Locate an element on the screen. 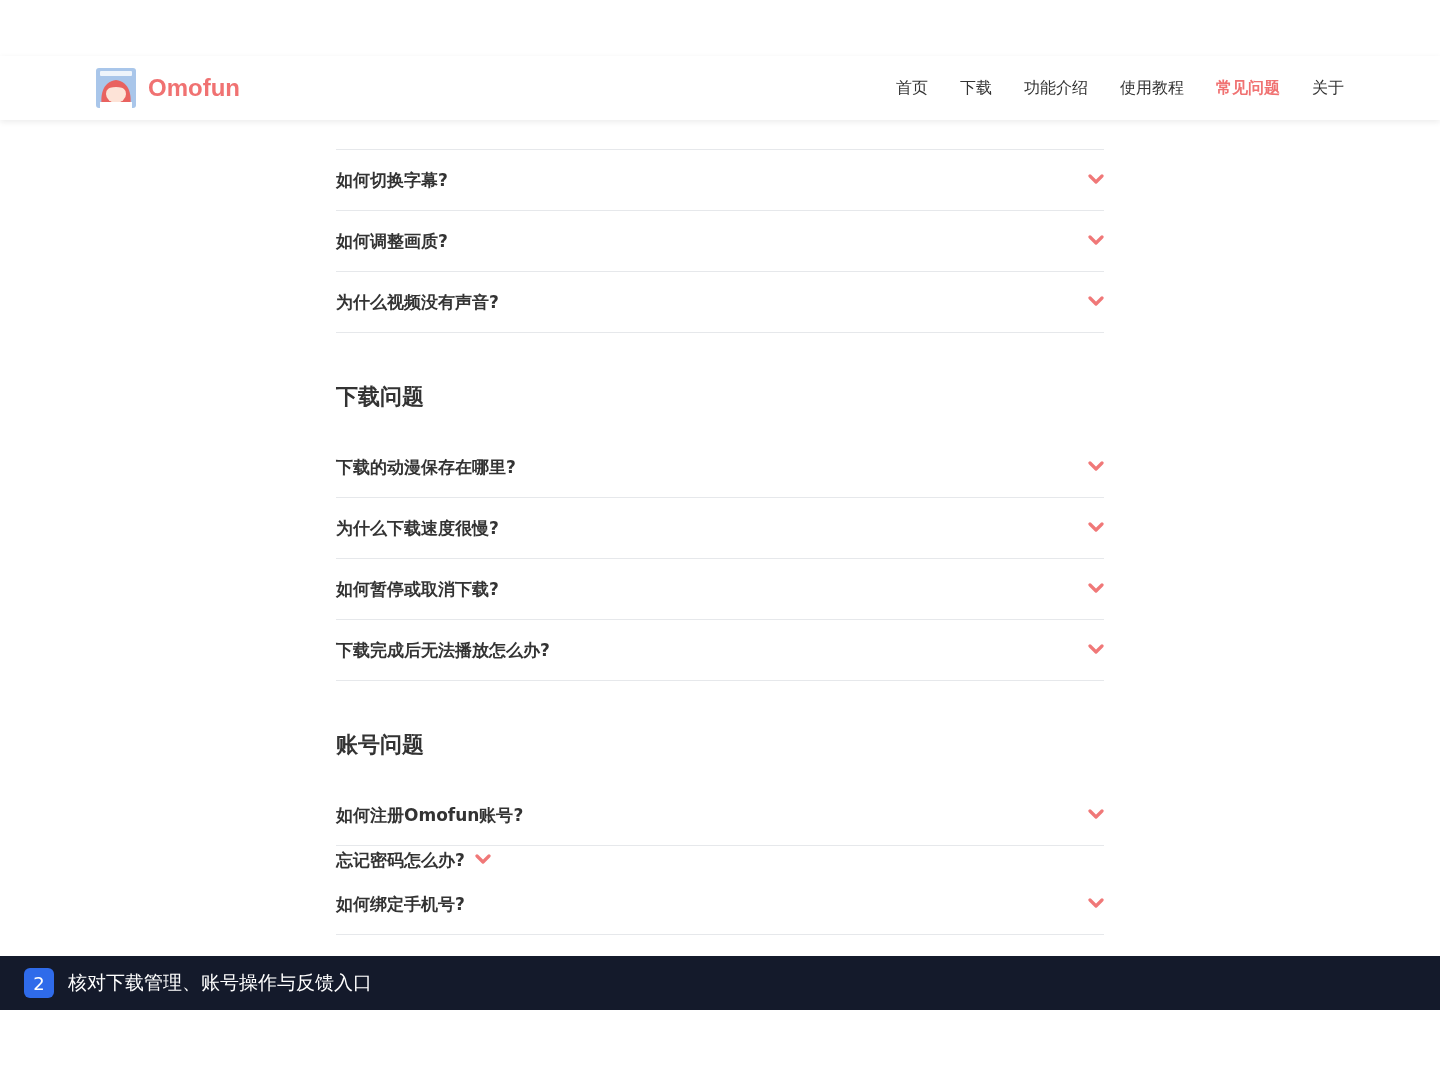  faq-item: 为什么视频没有声音? is located at coordinates (720, 302).